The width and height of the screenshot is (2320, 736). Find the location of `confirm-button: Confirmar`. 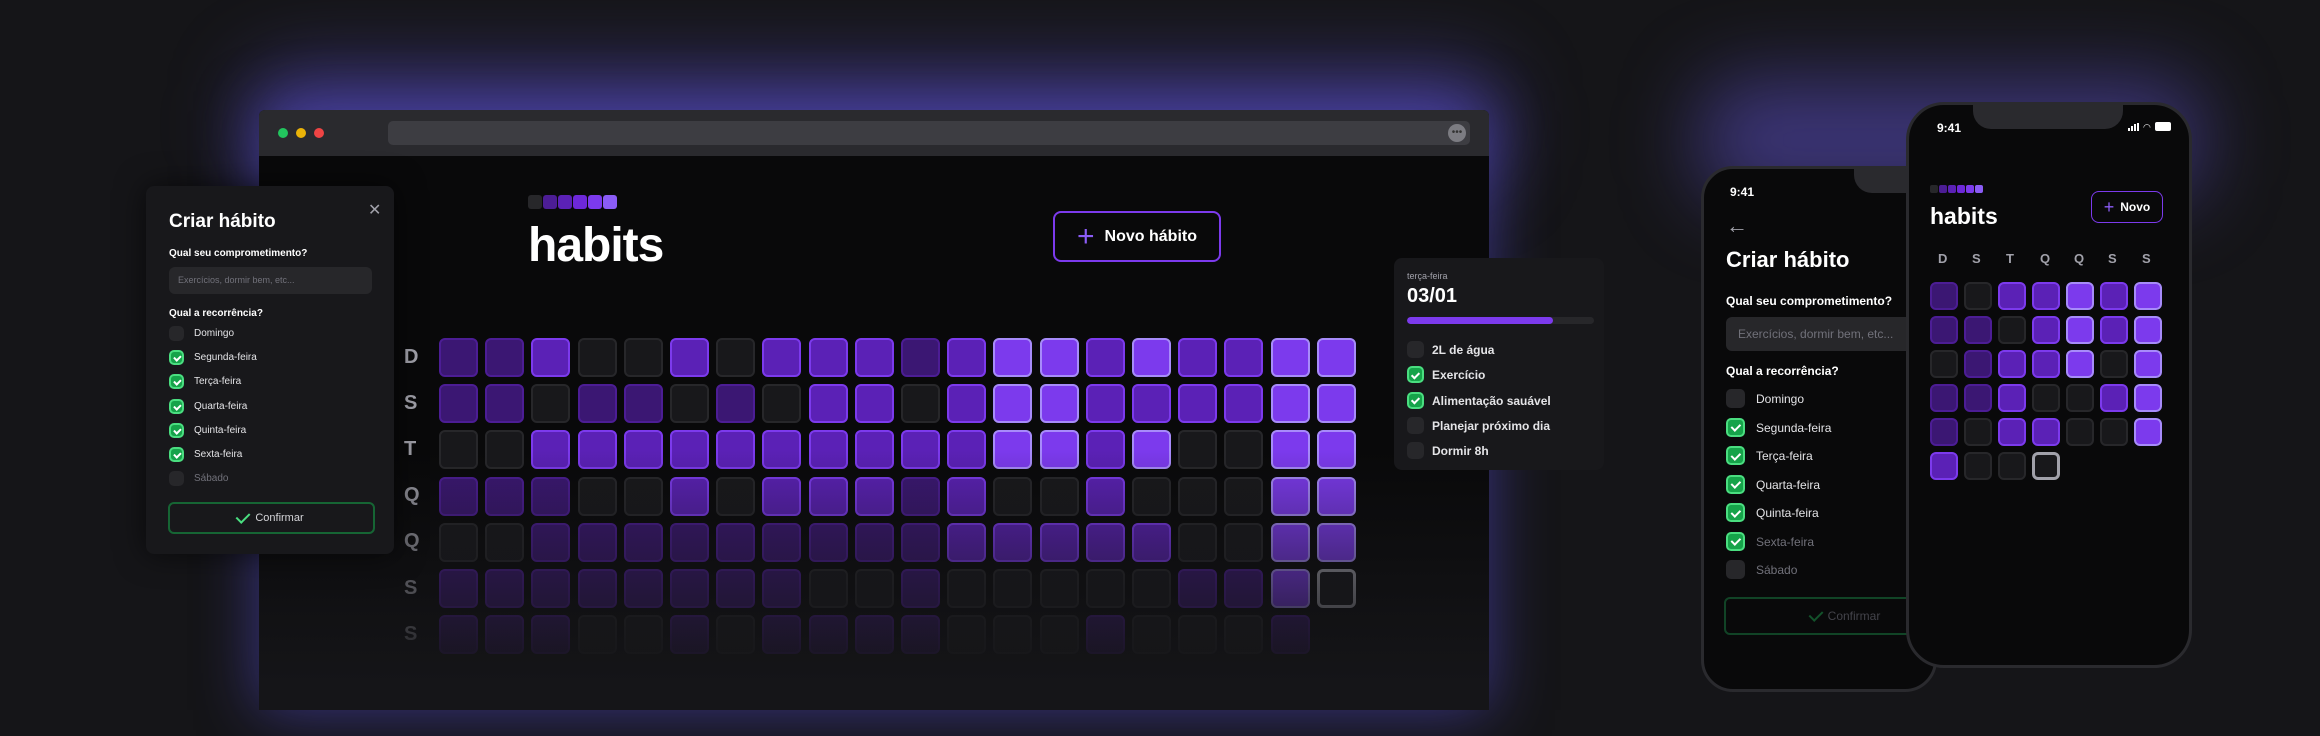

confirm-button: Confirmar is located at coordinates (271, 518).